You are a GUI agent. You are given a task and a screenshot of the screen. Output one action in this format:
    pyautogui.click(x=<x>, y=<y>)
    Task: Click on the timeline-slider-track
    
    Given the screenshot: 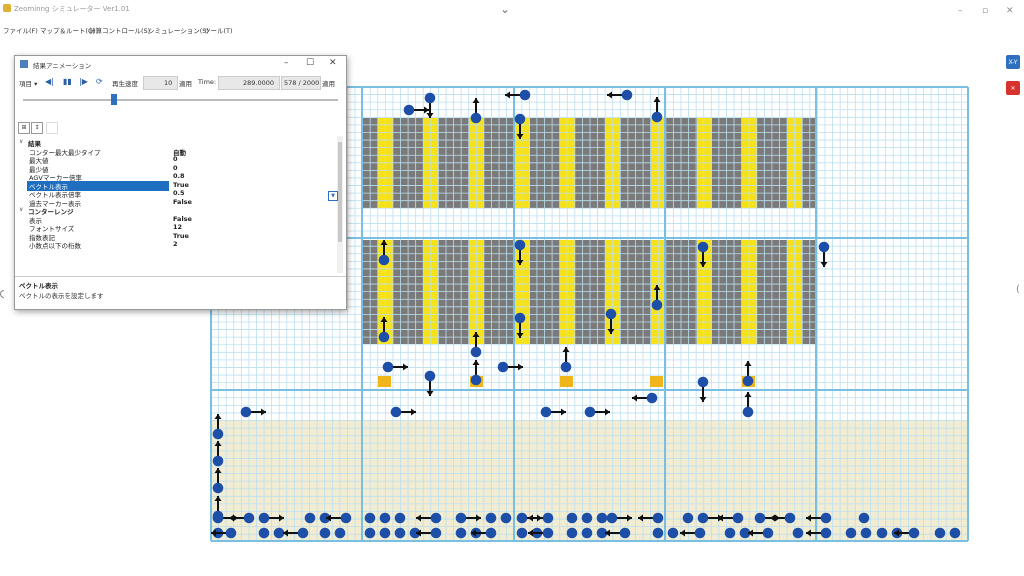 What is the action you would take?
    pyautogui.click(x=180, y=100)
    